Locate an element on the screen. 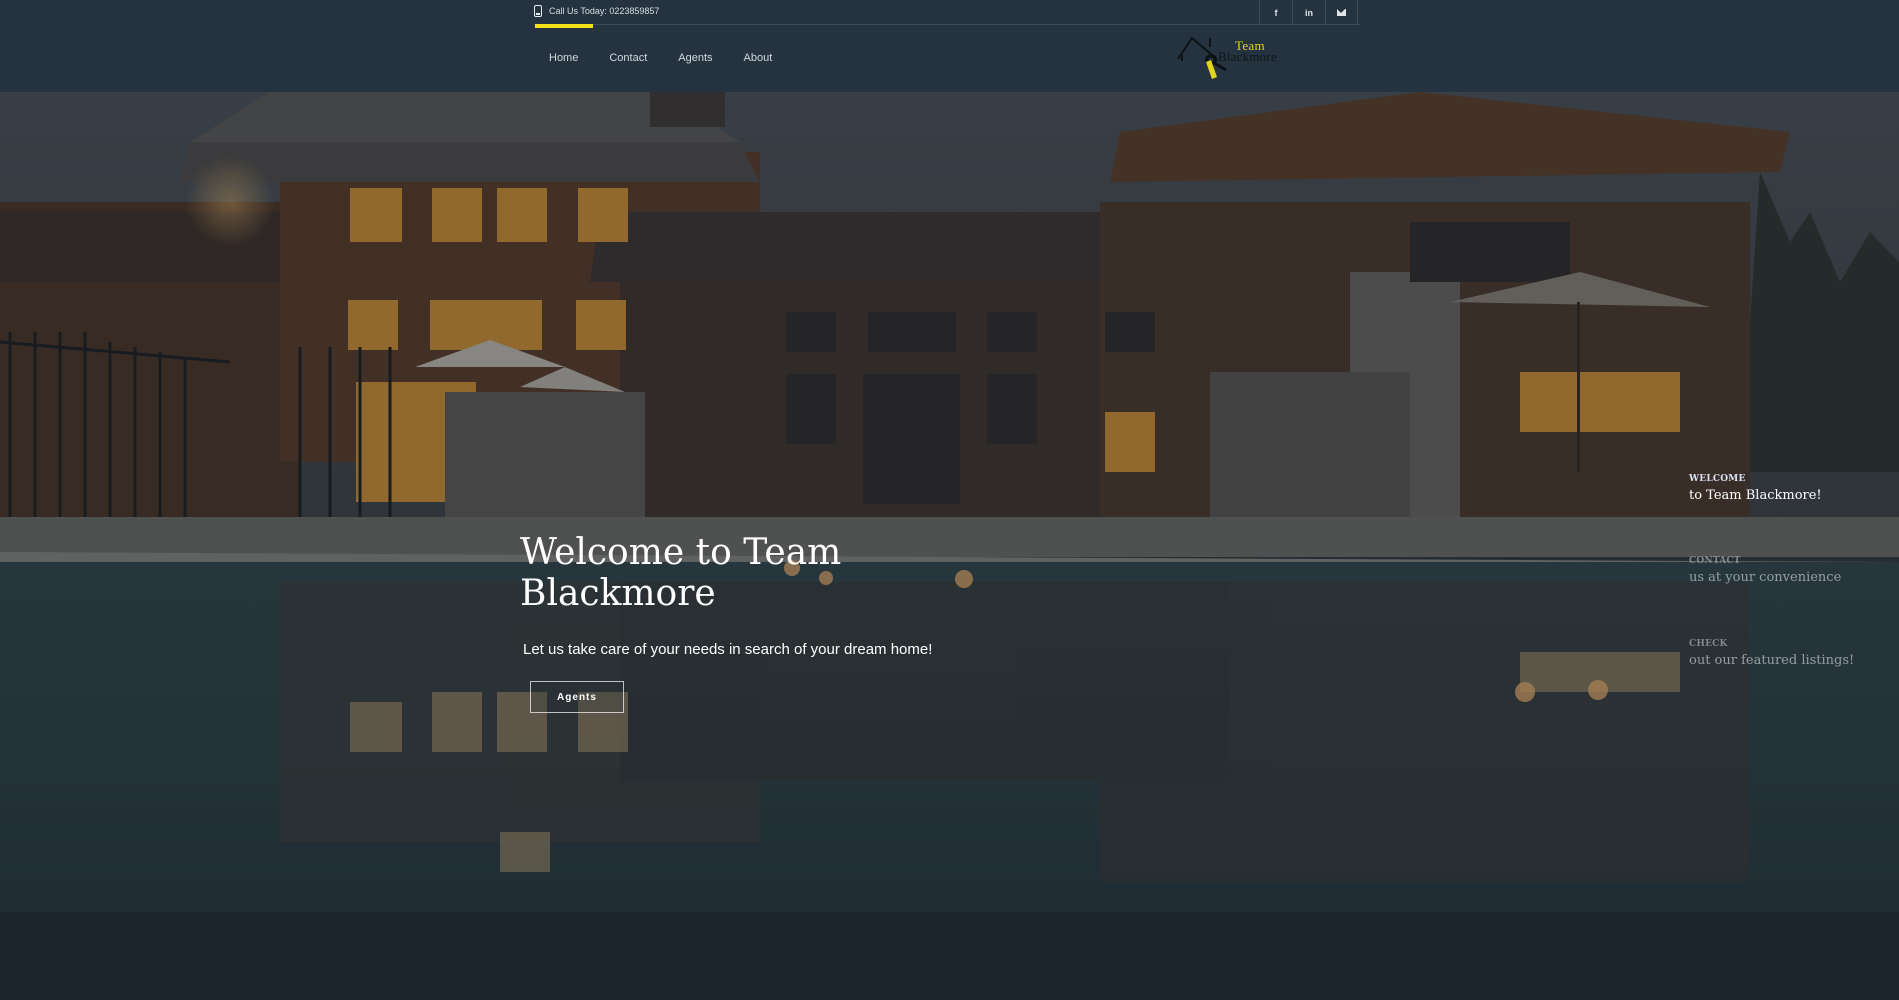  slide-tab-text: us at your convenience is located at coordinates (1765, 577).